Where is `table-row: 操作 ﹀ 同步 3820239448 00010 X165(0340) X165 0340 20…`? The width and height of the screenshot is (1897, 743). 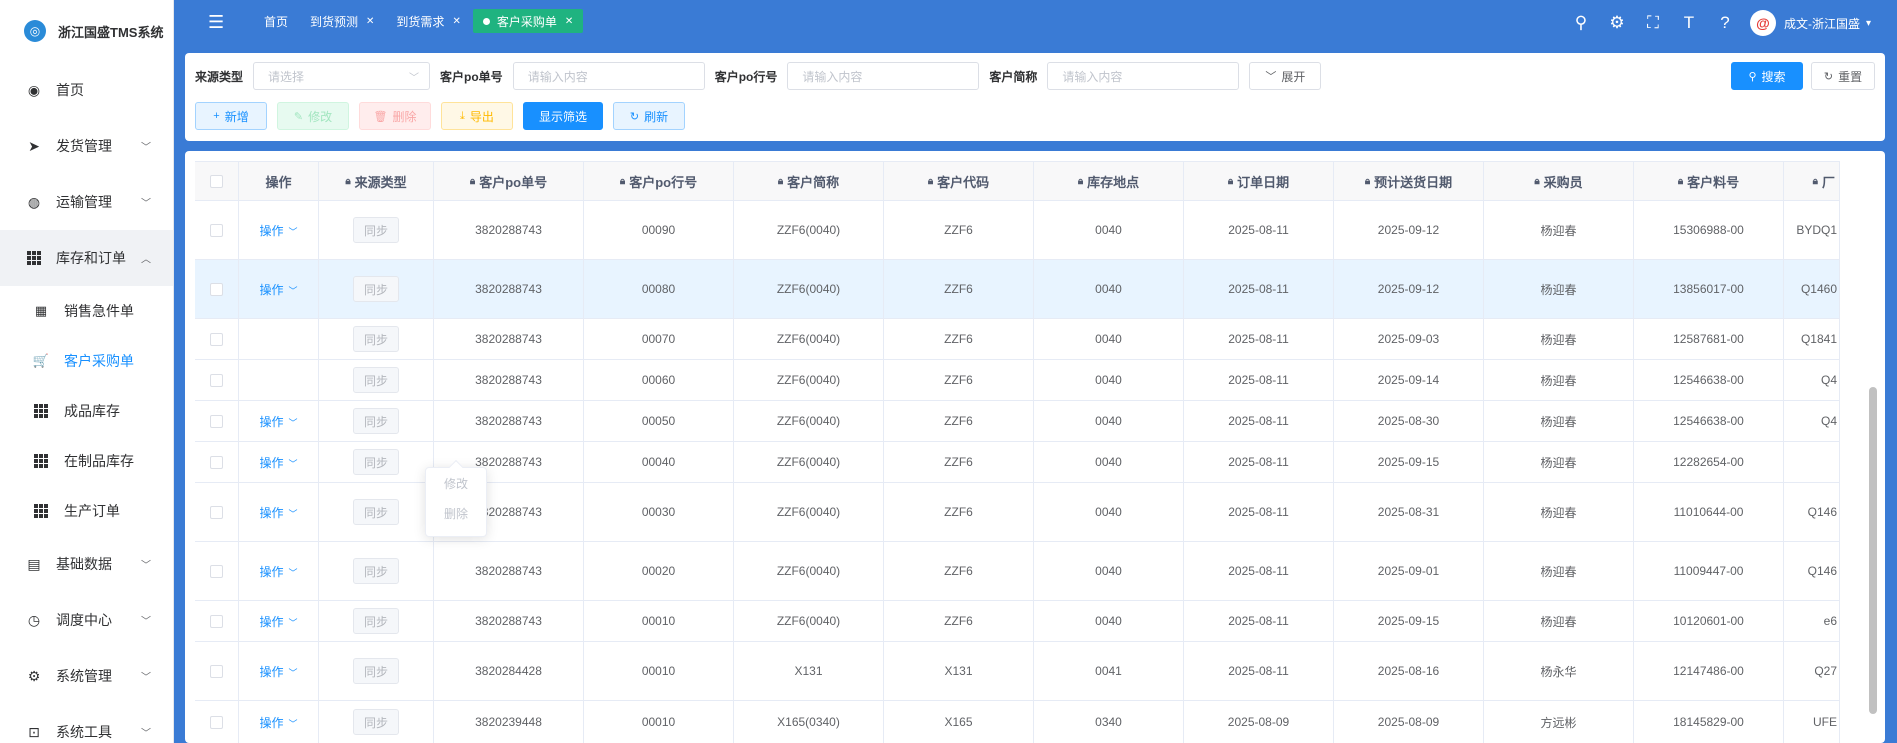 table-row: 操作 ﹀ 同步 3820239448 00010 X165(0340) X165 0340 20… is located at coordinates (1017, 722).